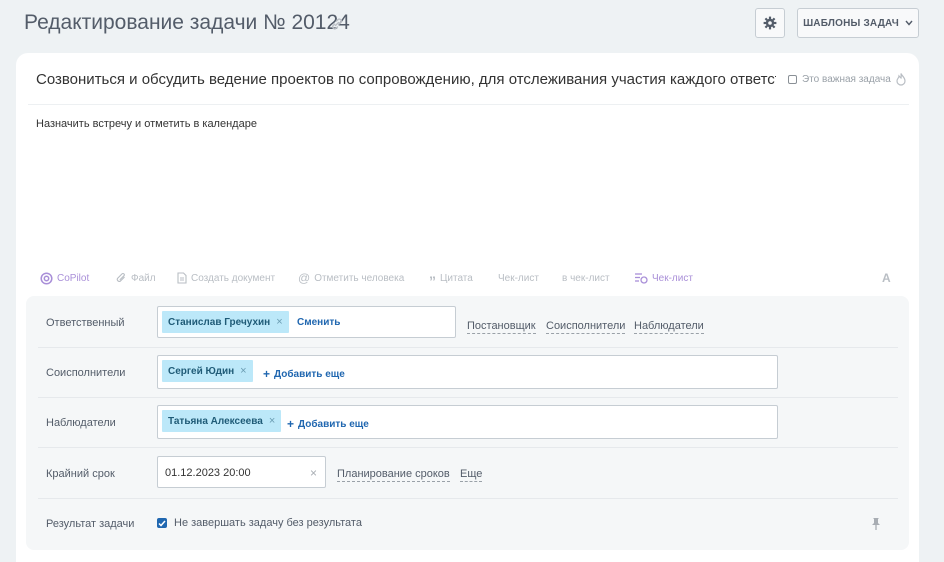  Describe the element at coordinates (268, 523) in the screenshot. I see `result-required-label: Не завершать задачу без результата` at that location.